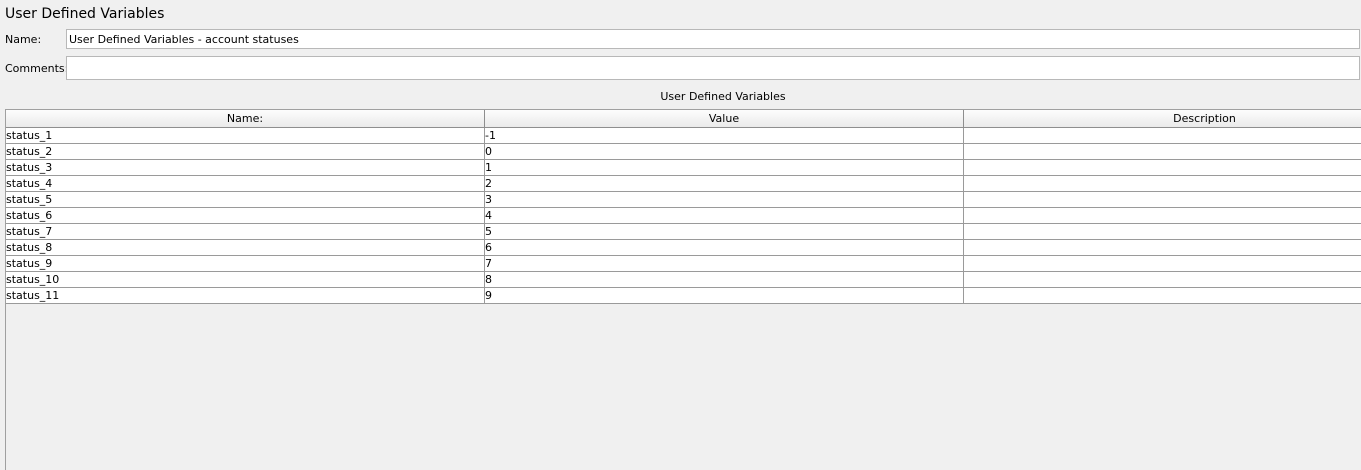  What do you see at coordinates (724, 296) in the screenshot?
I see `cell-value: 9` at bounding box center [724, 296].